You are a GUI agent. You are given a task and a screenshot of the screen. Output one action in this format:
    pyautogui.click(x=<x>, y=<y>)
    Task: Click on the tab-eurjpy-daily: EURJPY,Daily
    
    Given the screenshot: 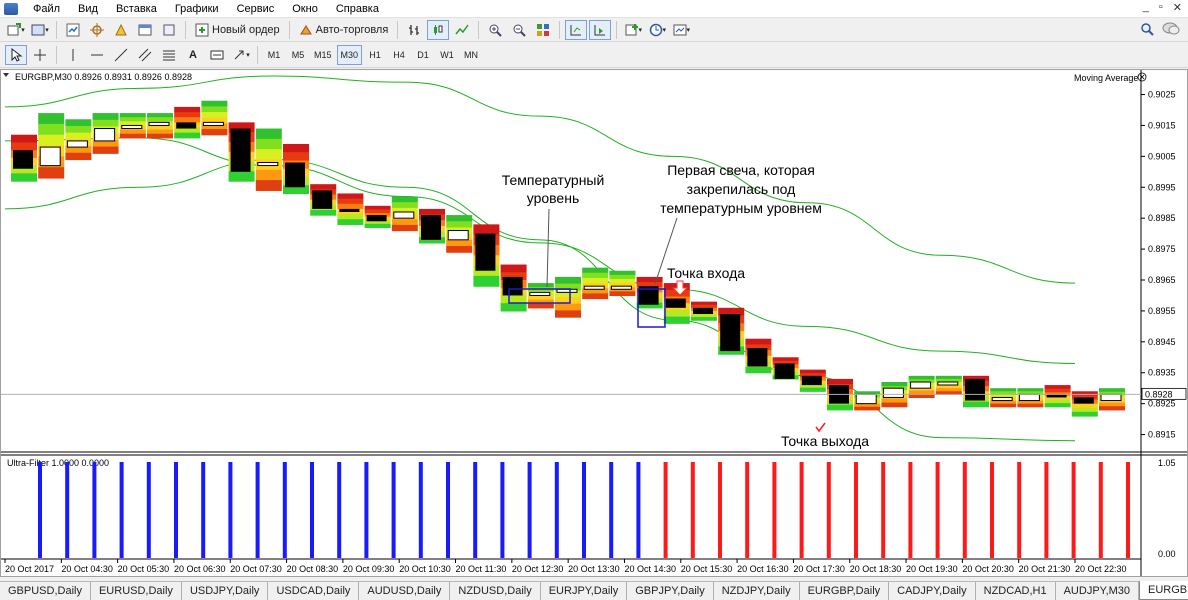 What is the action you would take?
    pyautogui.click(x=584, y=591)
    